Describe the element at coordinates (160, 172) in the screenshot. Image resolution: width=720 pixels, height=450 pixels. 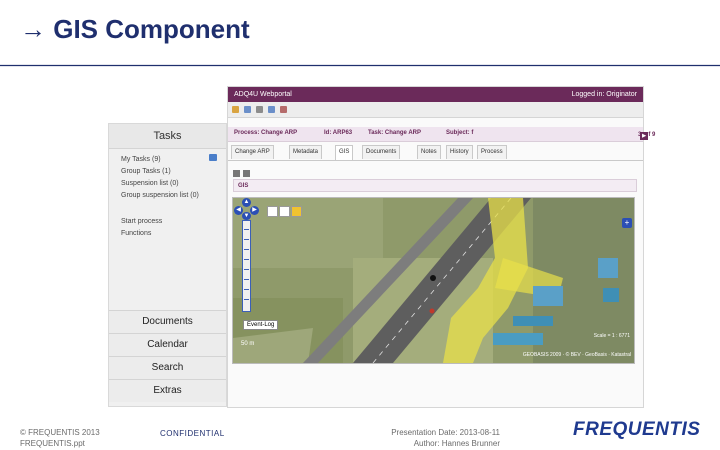
I see `task-item-group-tasks: Group Tasks (1)` at that location.